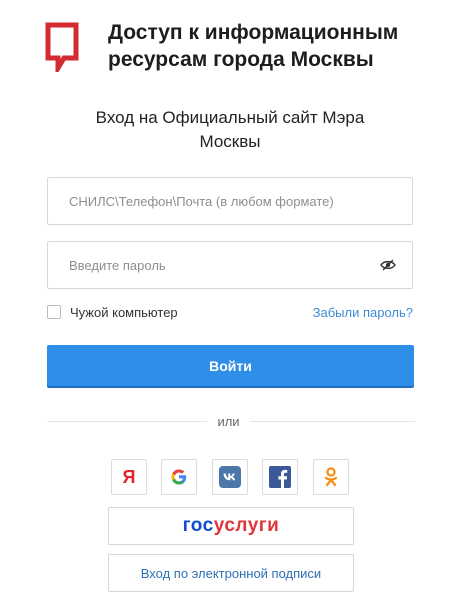  I want to click on gosuslugi-logo-part1: гос, so click(198, 525).